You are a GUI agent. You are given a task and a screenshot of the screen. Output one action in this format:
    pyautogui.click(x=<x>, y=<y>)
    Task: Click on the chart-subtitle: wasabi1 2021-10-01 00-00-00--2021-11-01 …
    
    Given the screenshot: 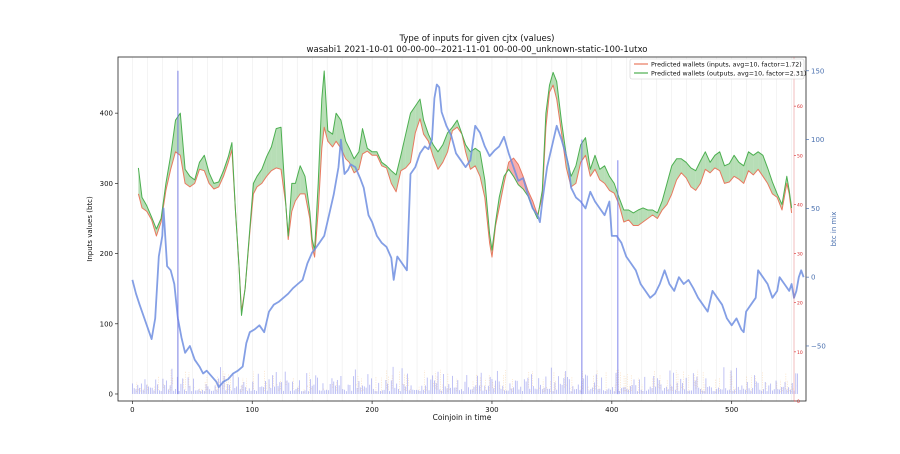 What is the action you would take?
    pyautogui.click(x=477, y=50)
    